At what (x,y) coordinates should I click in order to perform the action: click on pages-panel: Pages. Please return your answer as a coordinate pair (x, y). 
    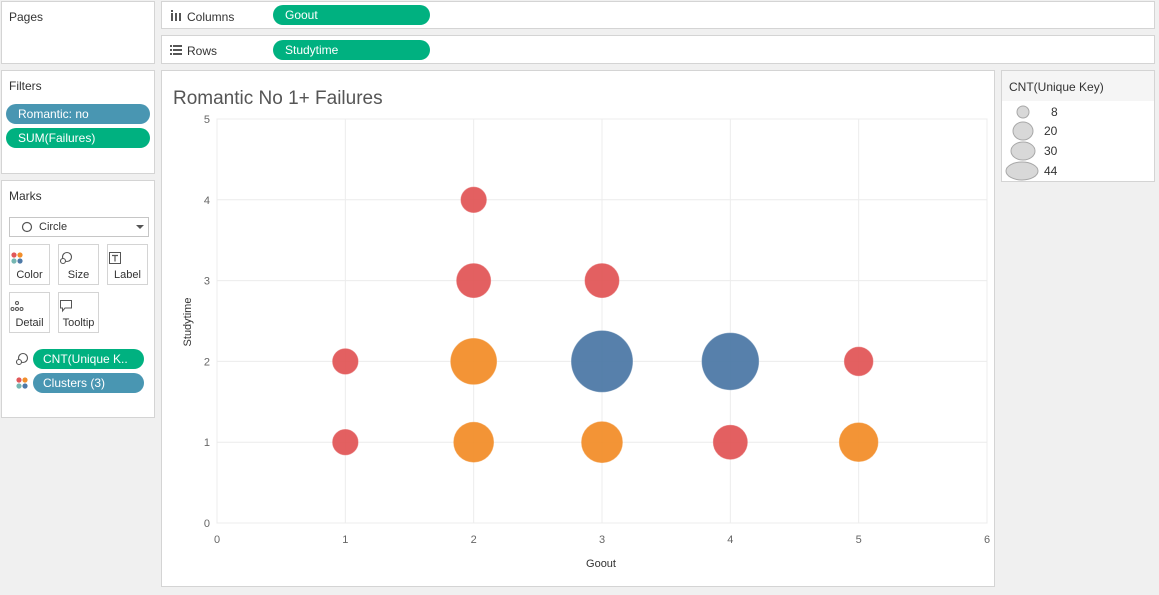
    Looking at the image, I should click on (78, 32).